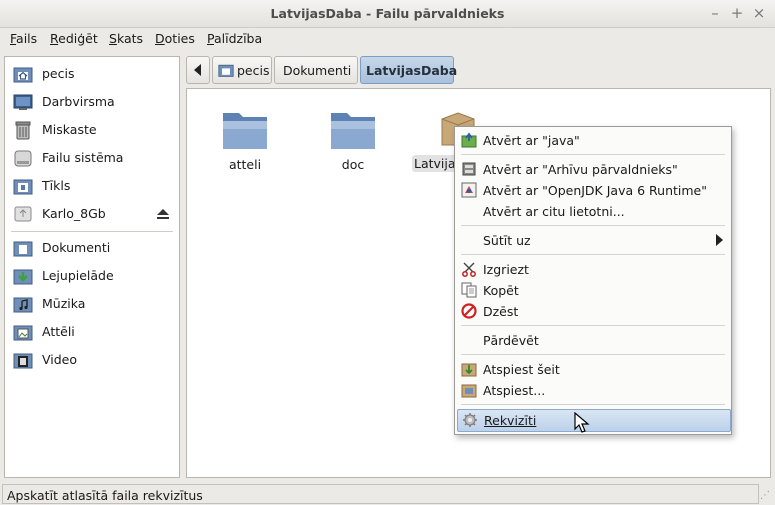 This screenshot has height=505, width=775. What do you see at coordinates (94, 74) in the screenshot?
I see `sidebar-item-pecis: pecis` at bounding box center [94, 74].